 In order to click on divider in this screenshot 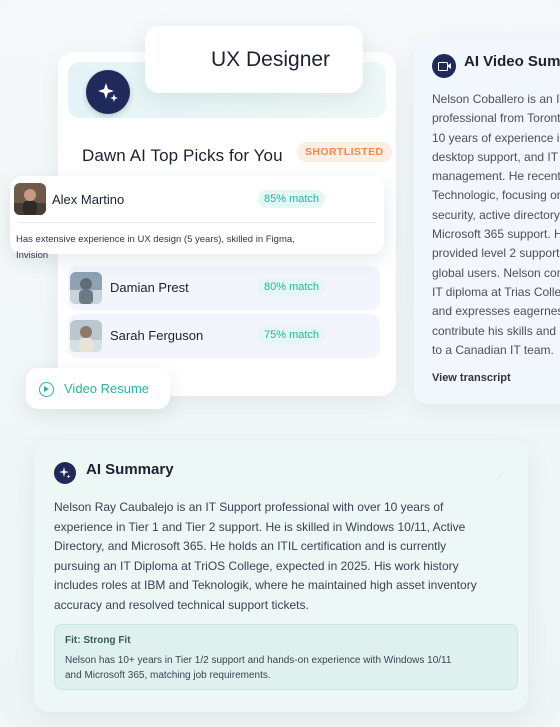, I will do `click(197, 222)`.